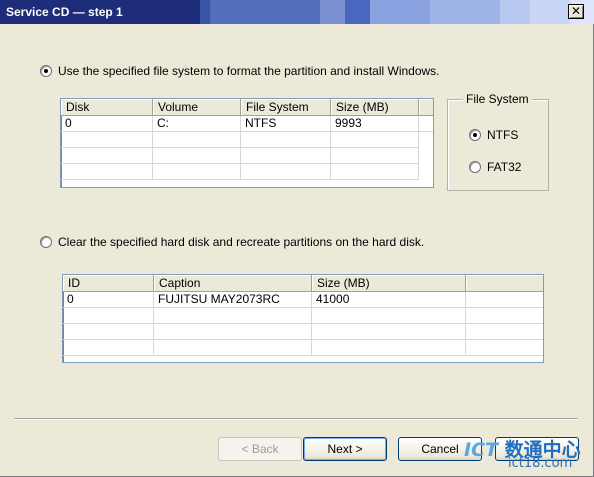  I want to click on ntfs-radio, so click(475, 135).